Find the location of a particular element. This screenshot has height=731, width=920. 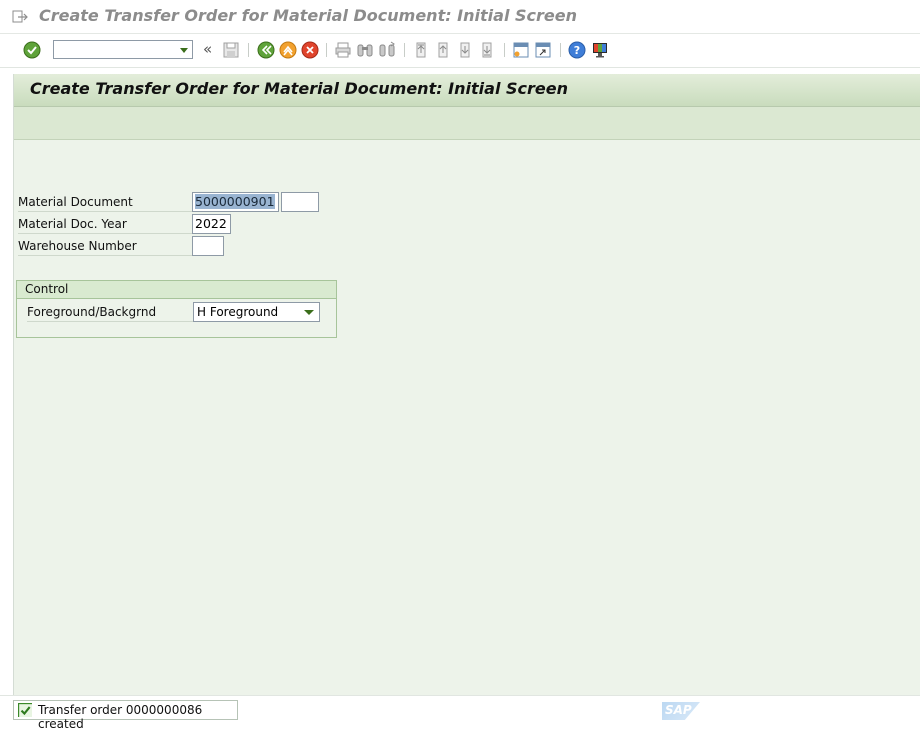

sap-logo-text: SAP is located at coordinates (678, 710).